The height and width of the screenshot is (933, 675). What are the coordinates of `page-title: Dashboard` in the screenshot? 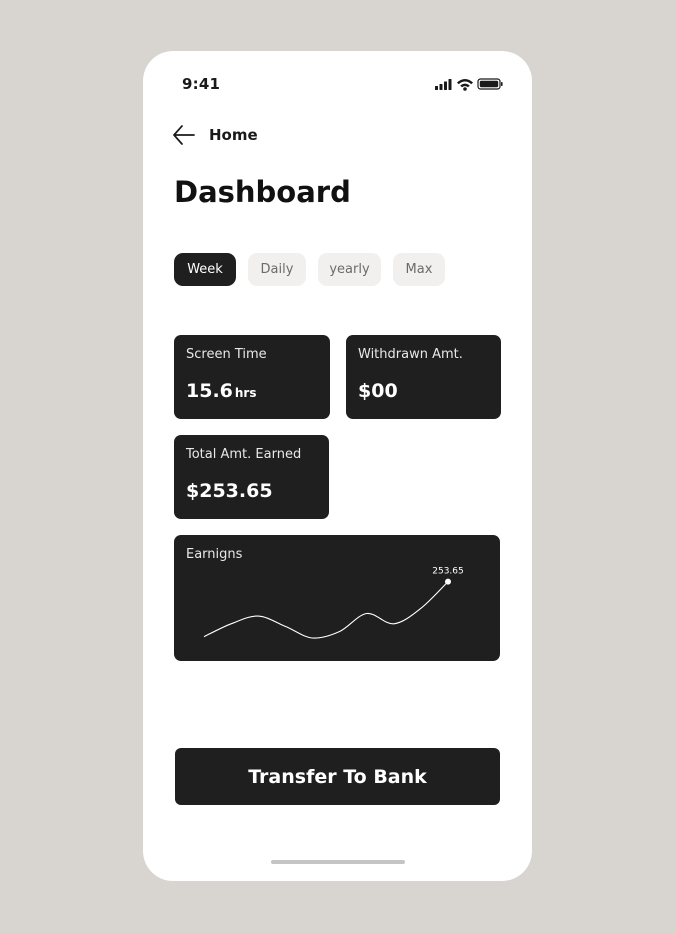 It's located at (262, 192).